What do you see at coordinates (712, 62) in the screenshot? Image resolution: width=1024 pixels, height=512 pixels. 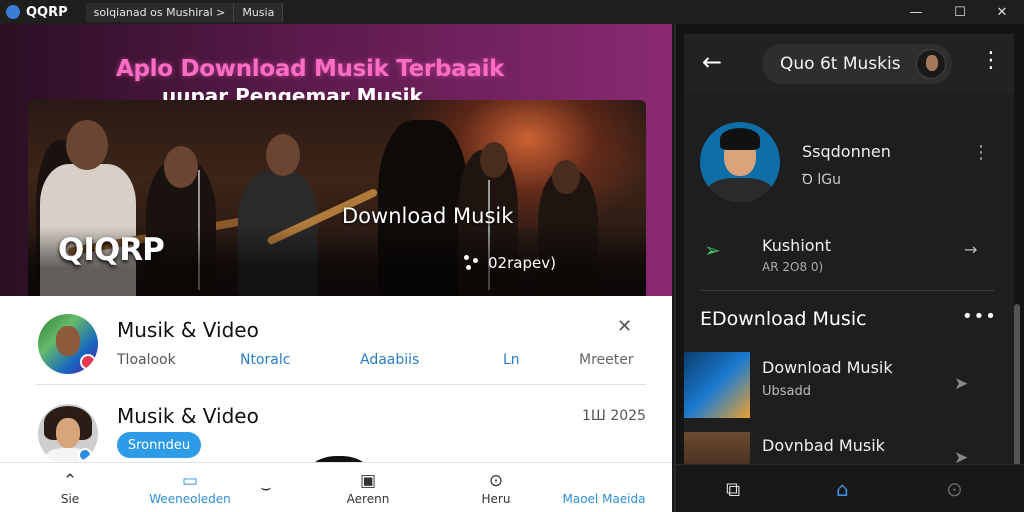 I see `back-arrow-icon: ←` at bounding box center [712, 62].